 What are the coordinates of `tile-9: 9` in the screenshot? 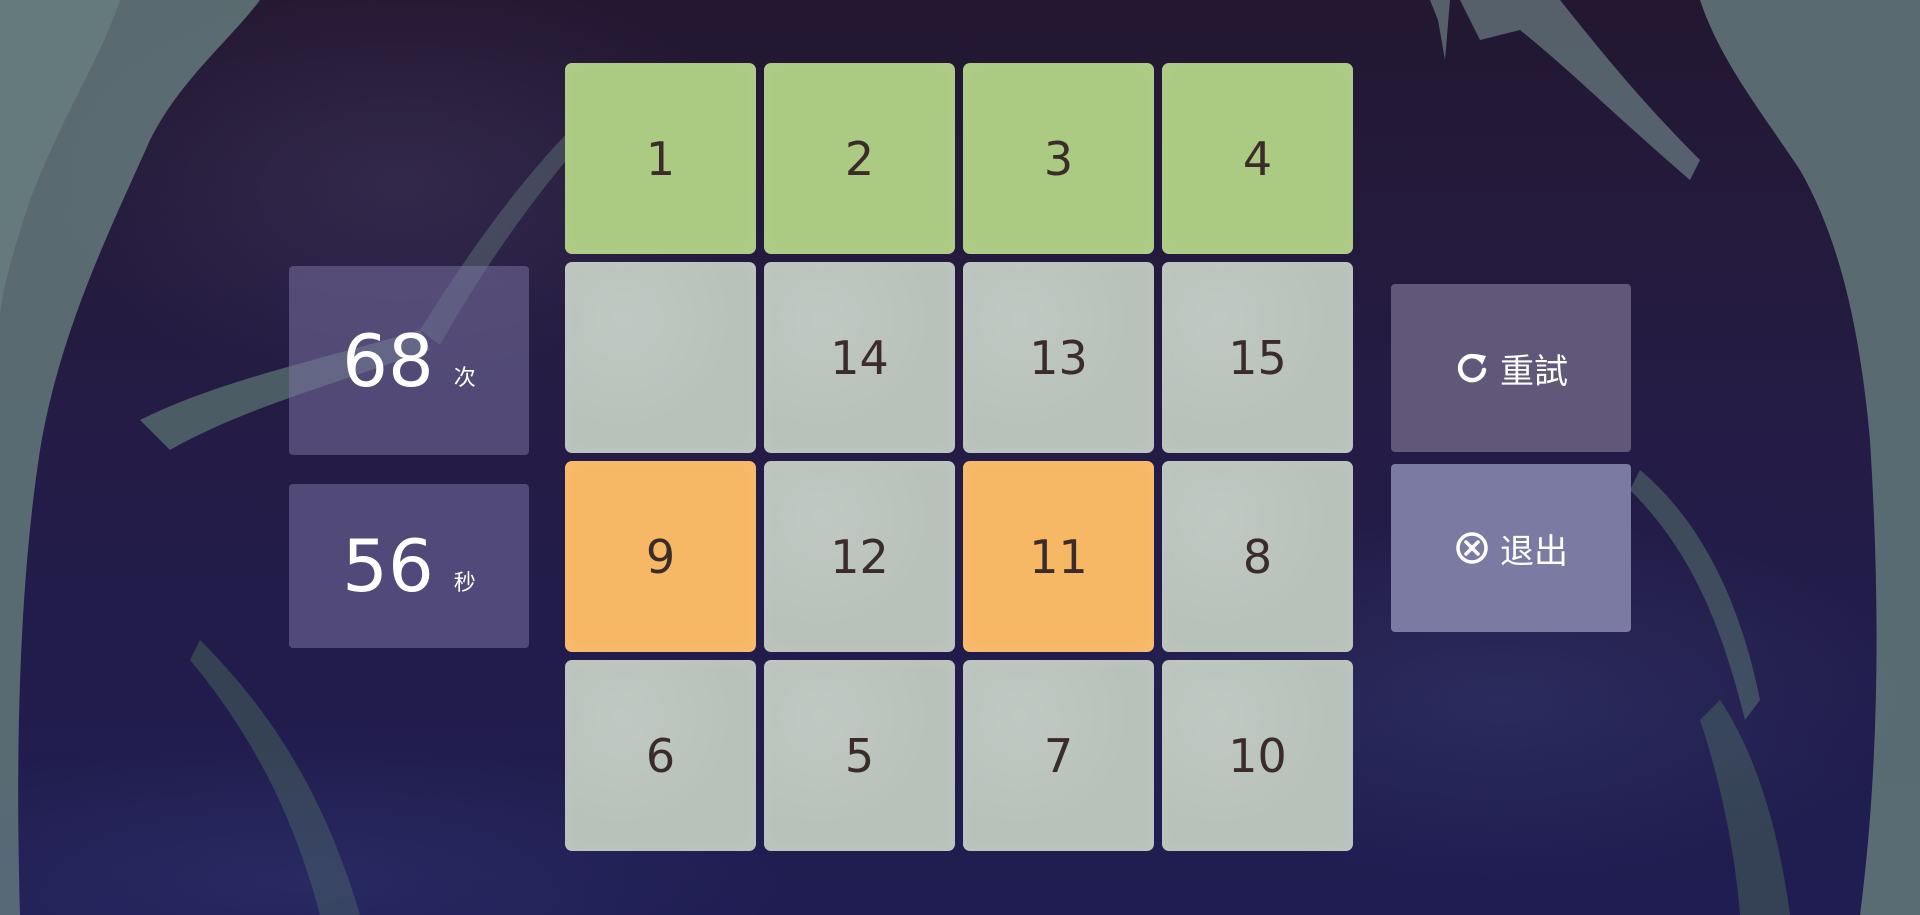 It's located at (660, 556).